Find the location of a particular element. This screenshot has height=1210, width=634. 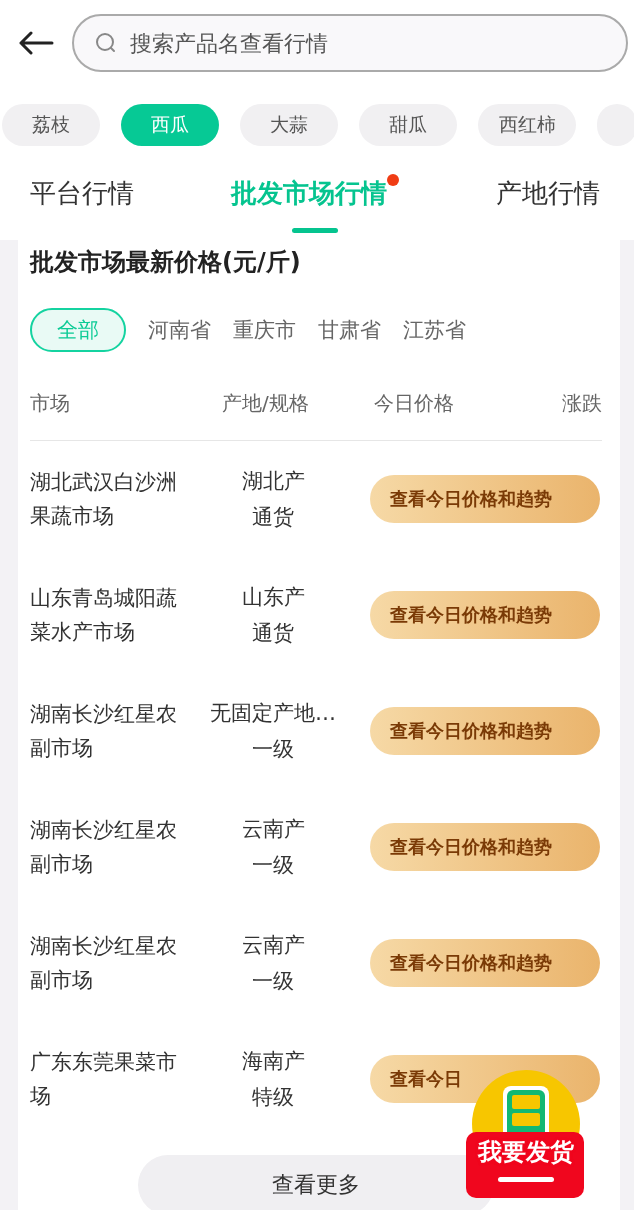

column-header: 今日价格 is located at coordinates (414, 403).